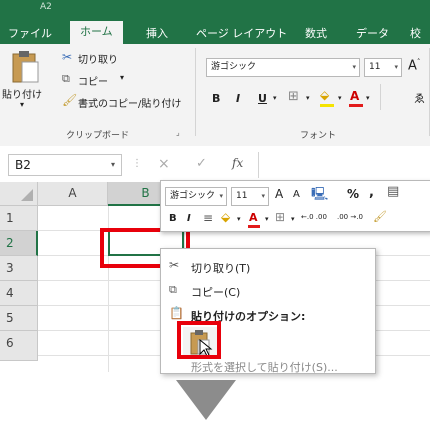 Image resolution: width=430 pixels, height=423 pixels. Describe the element at coordinates (414, 65) in the screenshot. I see `grow-font-icon: A˄` at that location.